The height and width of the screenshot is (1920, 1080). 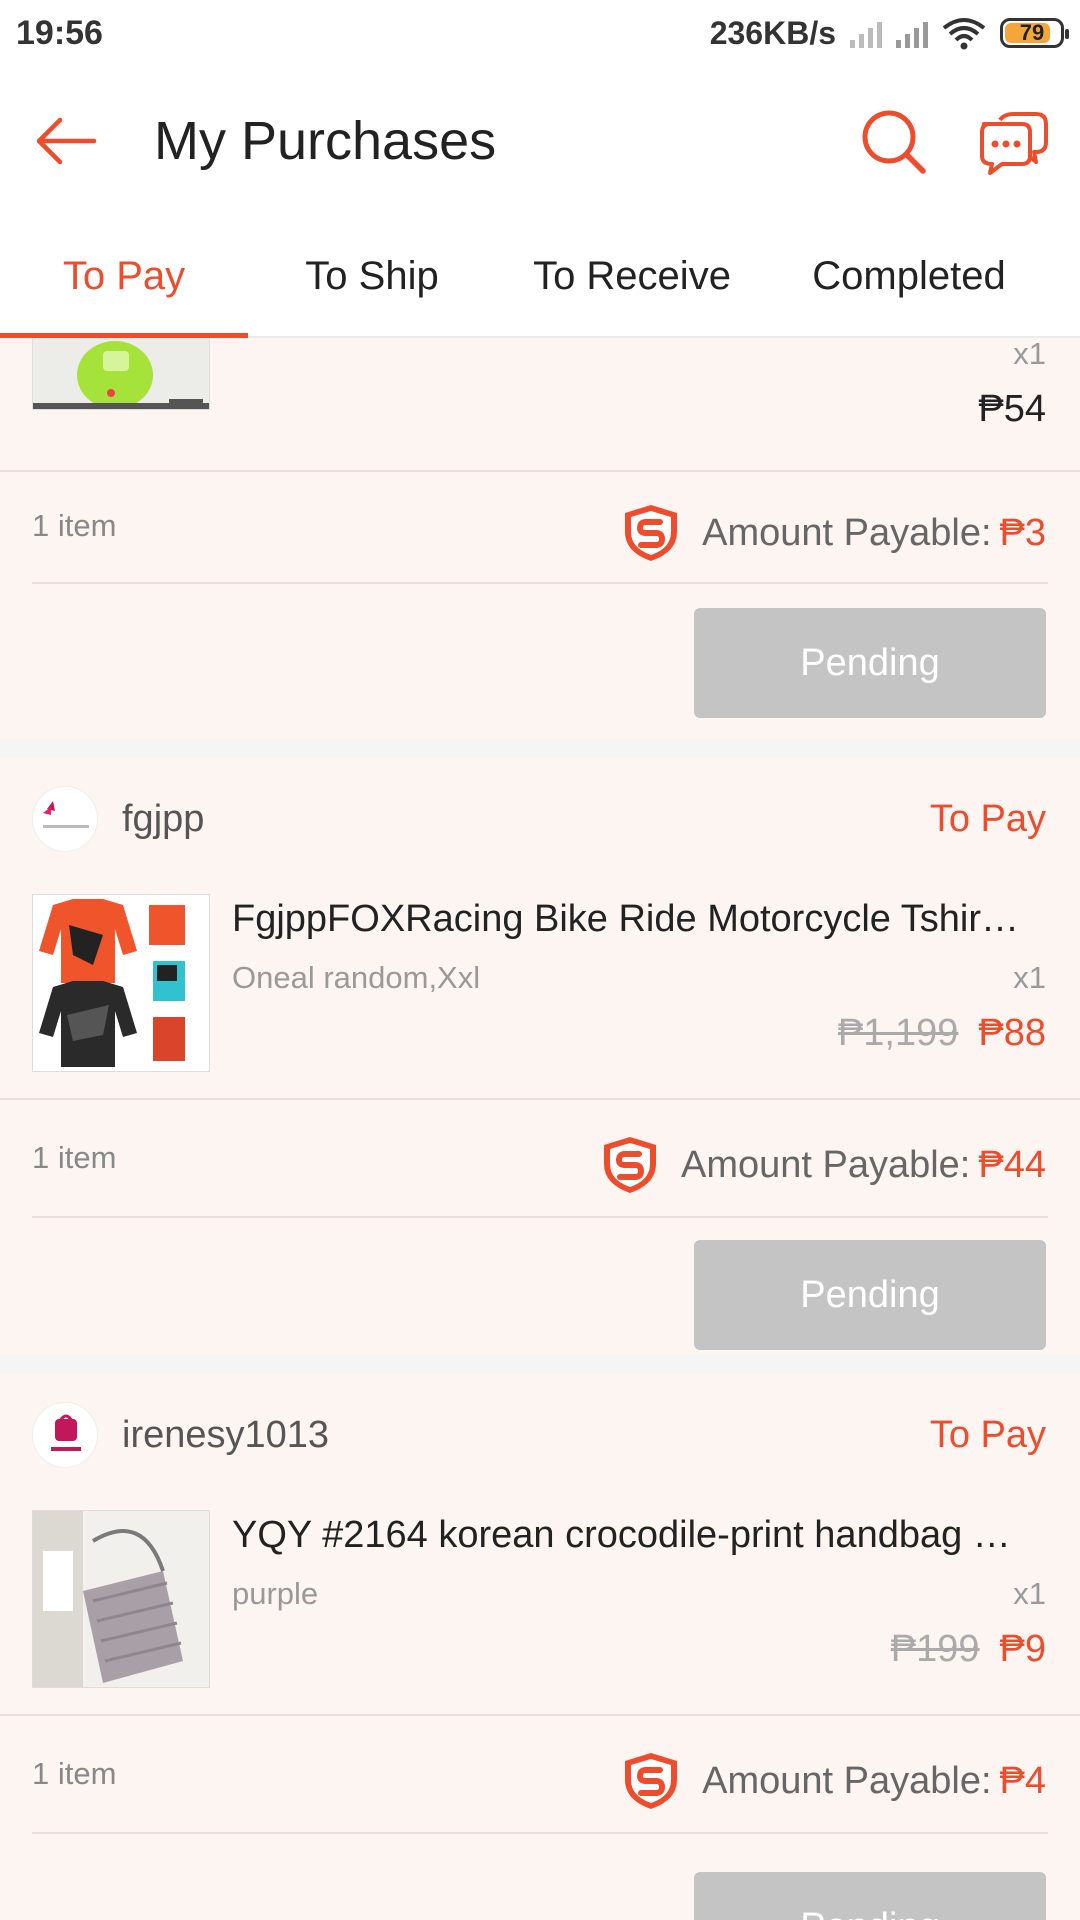 I want to click on shop-header: irenesy1013 To Pay, so click(x=540, y=1442).